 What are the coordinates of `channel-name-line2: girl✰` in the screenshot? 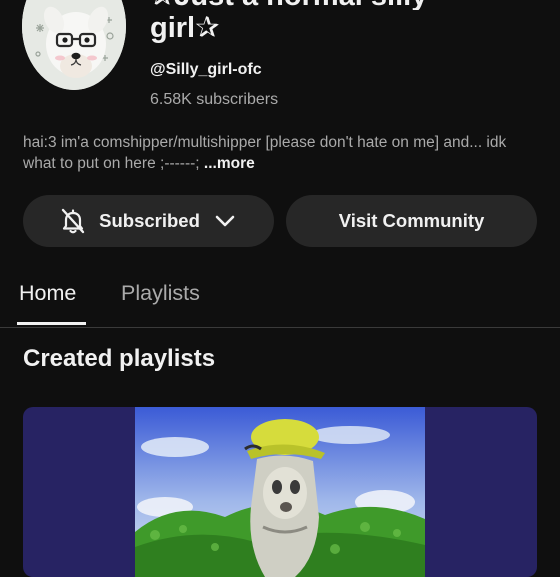 It's located at (185, 28).